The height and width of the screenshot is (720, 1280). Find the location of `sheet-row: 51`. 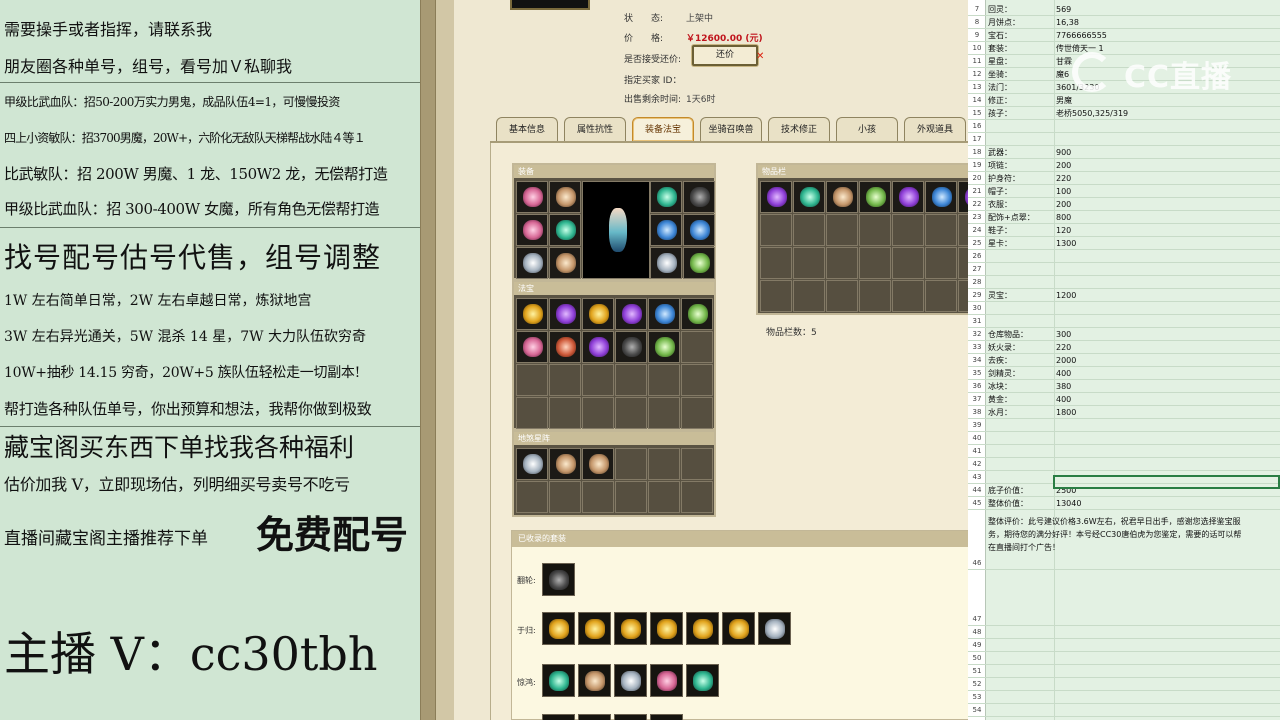

sheet-row: 51 is located at coordinates (1124, 671).